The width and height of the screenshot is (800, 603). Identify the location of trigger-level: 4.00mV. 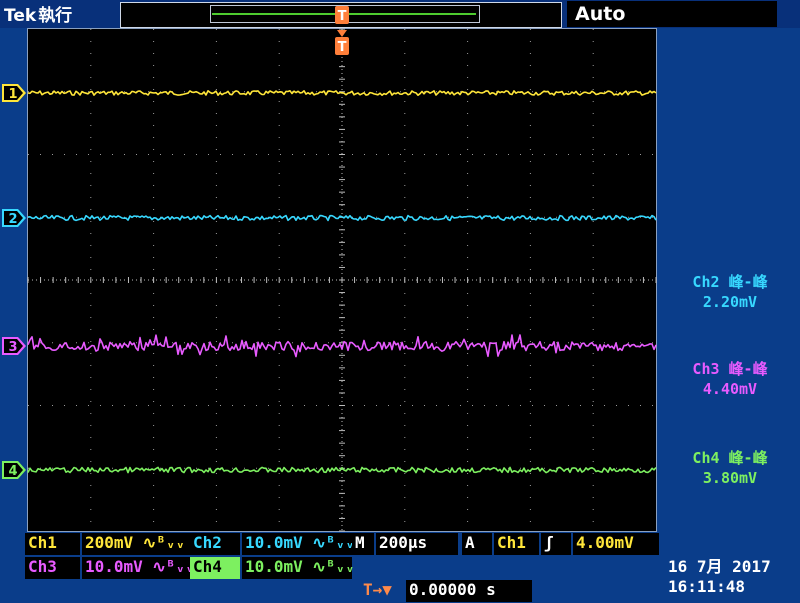
(616, 544).